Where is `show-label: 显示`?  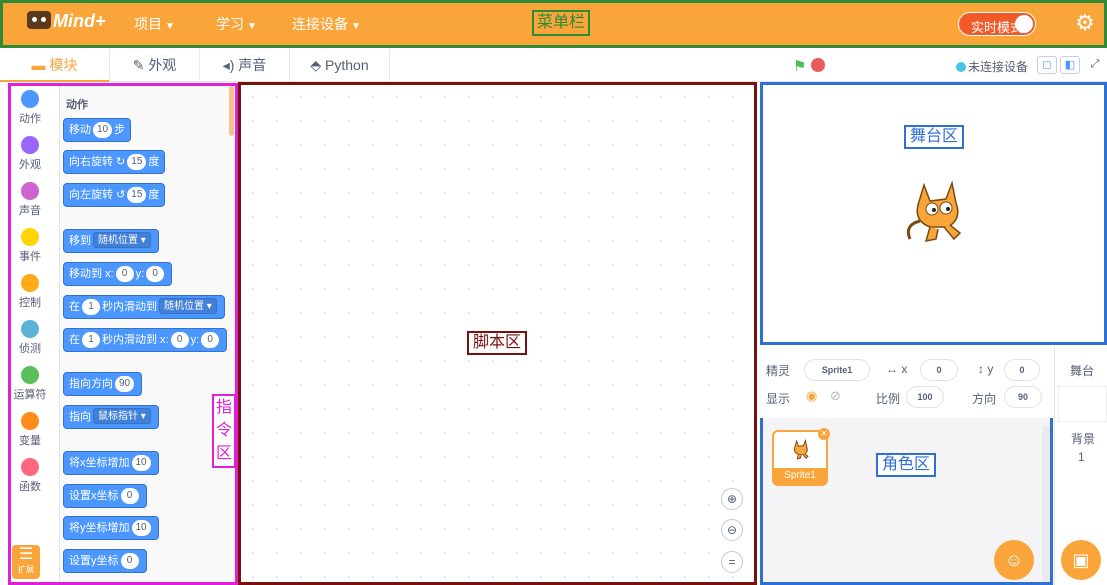
show-label: 显示 is located at coordinates (778, 399).